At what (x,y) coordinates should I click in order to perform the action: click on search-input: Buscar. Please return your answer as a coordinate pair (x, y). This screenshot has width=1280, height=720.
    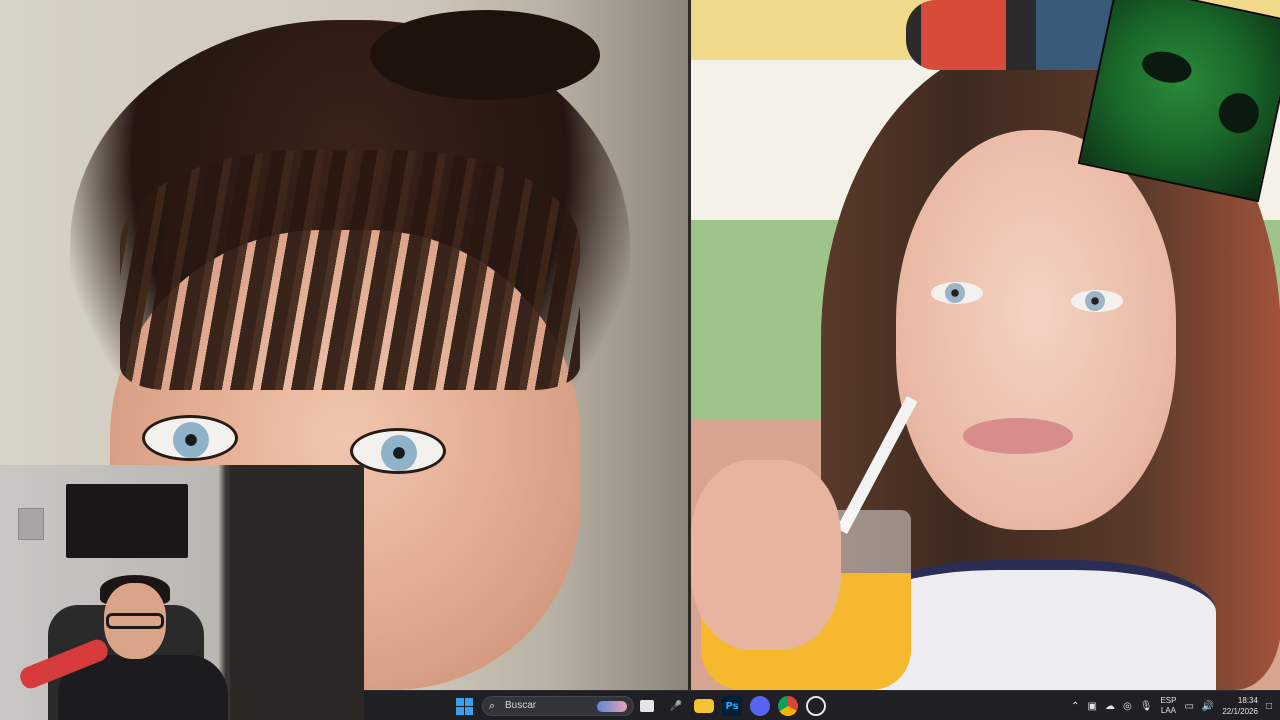
    Looking at the image, I should click on (520, 705).